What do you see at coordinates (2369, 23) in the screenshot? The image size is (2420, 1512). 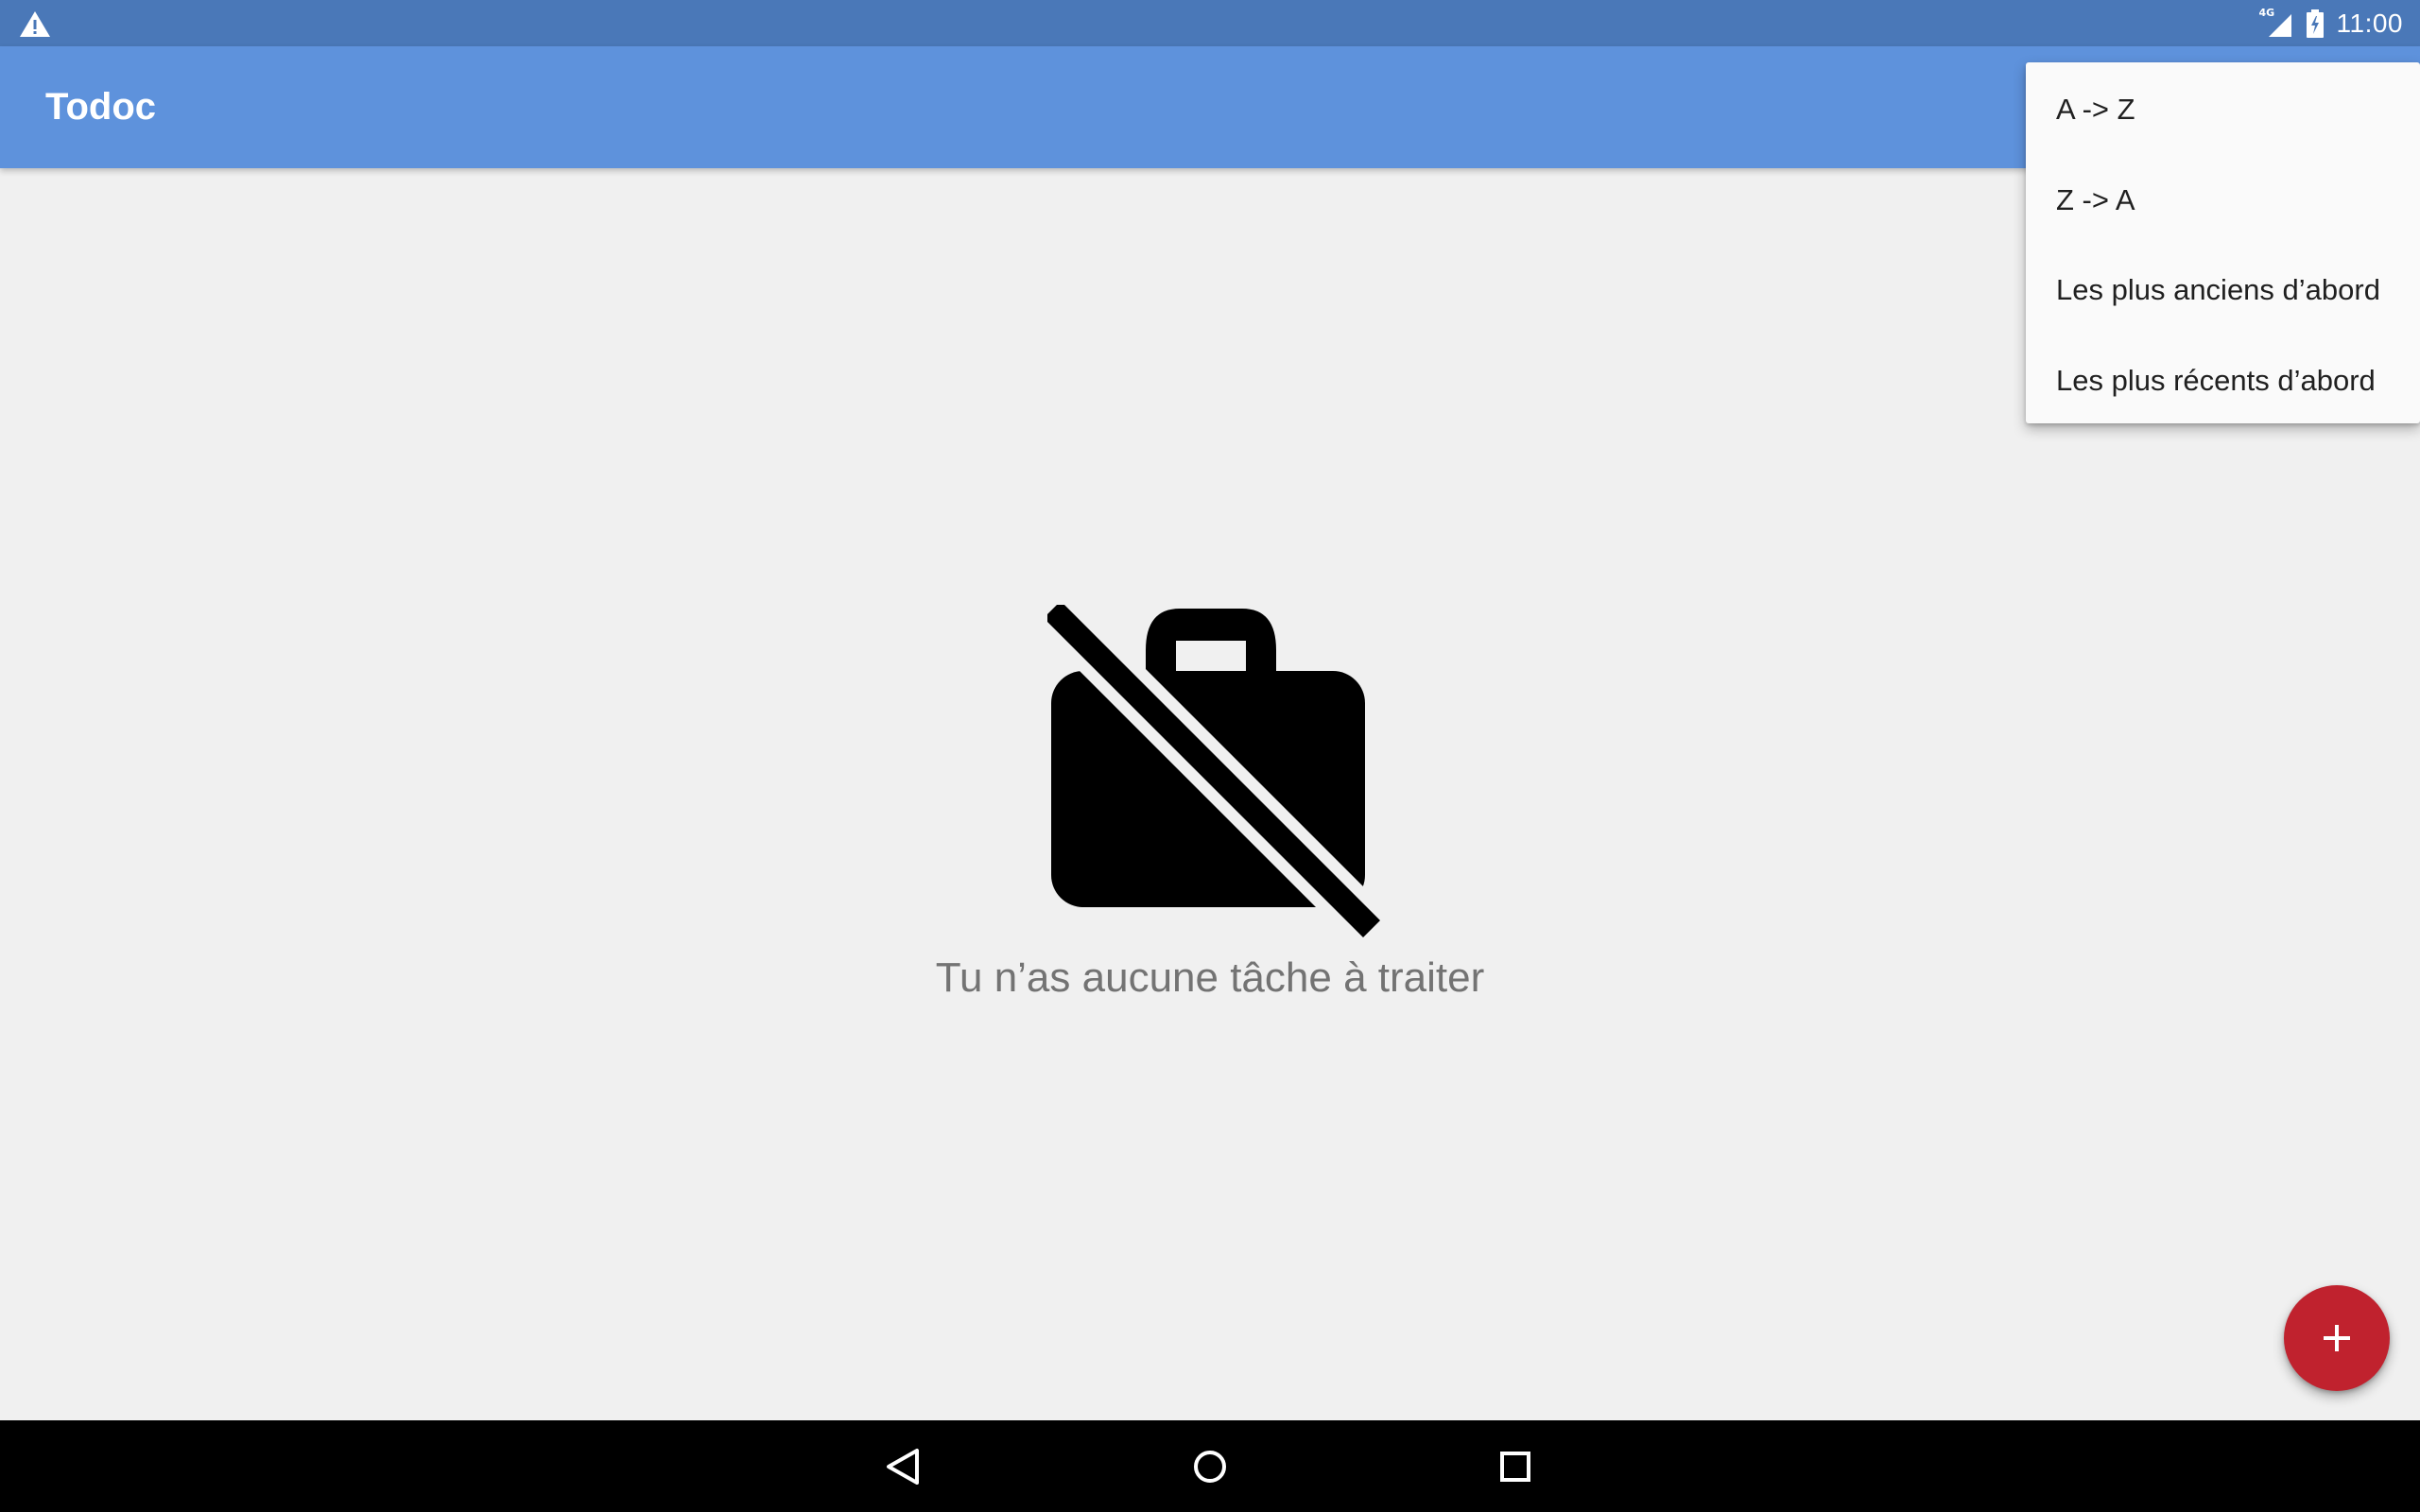 I see `status-time: 11:00` at bounding box center [2369, 23].